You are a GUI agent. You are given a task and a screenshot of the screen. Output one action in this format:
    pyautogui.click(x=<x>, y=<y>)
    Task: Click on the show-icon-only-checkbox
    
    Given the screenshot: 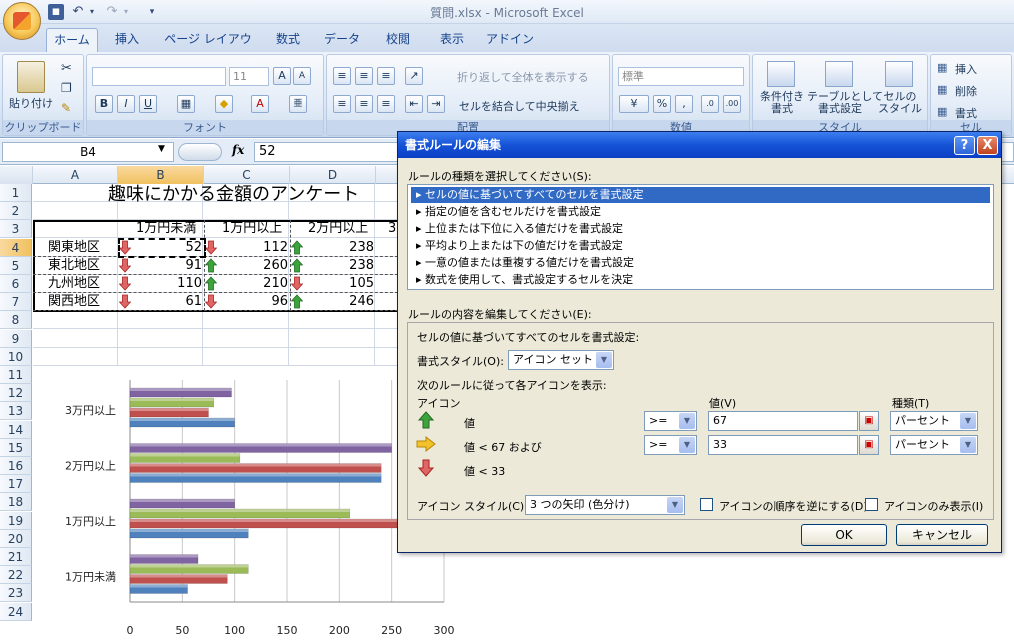 What is the action you would take?
    pyautogui.click(x=871, y=504)
    